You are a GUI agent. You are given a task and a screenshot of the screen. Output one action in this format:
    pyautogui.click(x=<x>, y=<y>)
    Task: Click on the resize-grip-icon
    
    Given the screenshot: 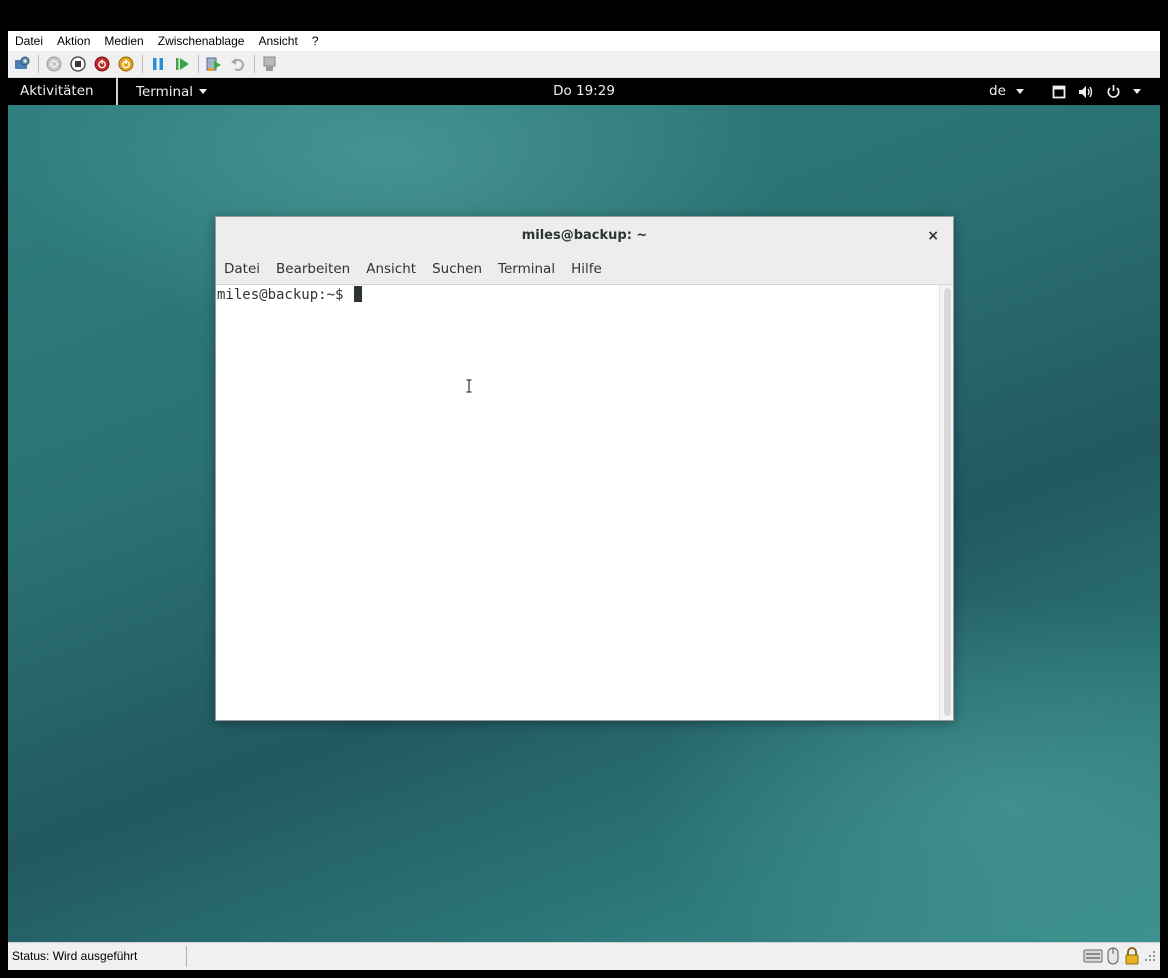 What is the action you would take?
    pyautogui.click(x=1150, y=957)
    